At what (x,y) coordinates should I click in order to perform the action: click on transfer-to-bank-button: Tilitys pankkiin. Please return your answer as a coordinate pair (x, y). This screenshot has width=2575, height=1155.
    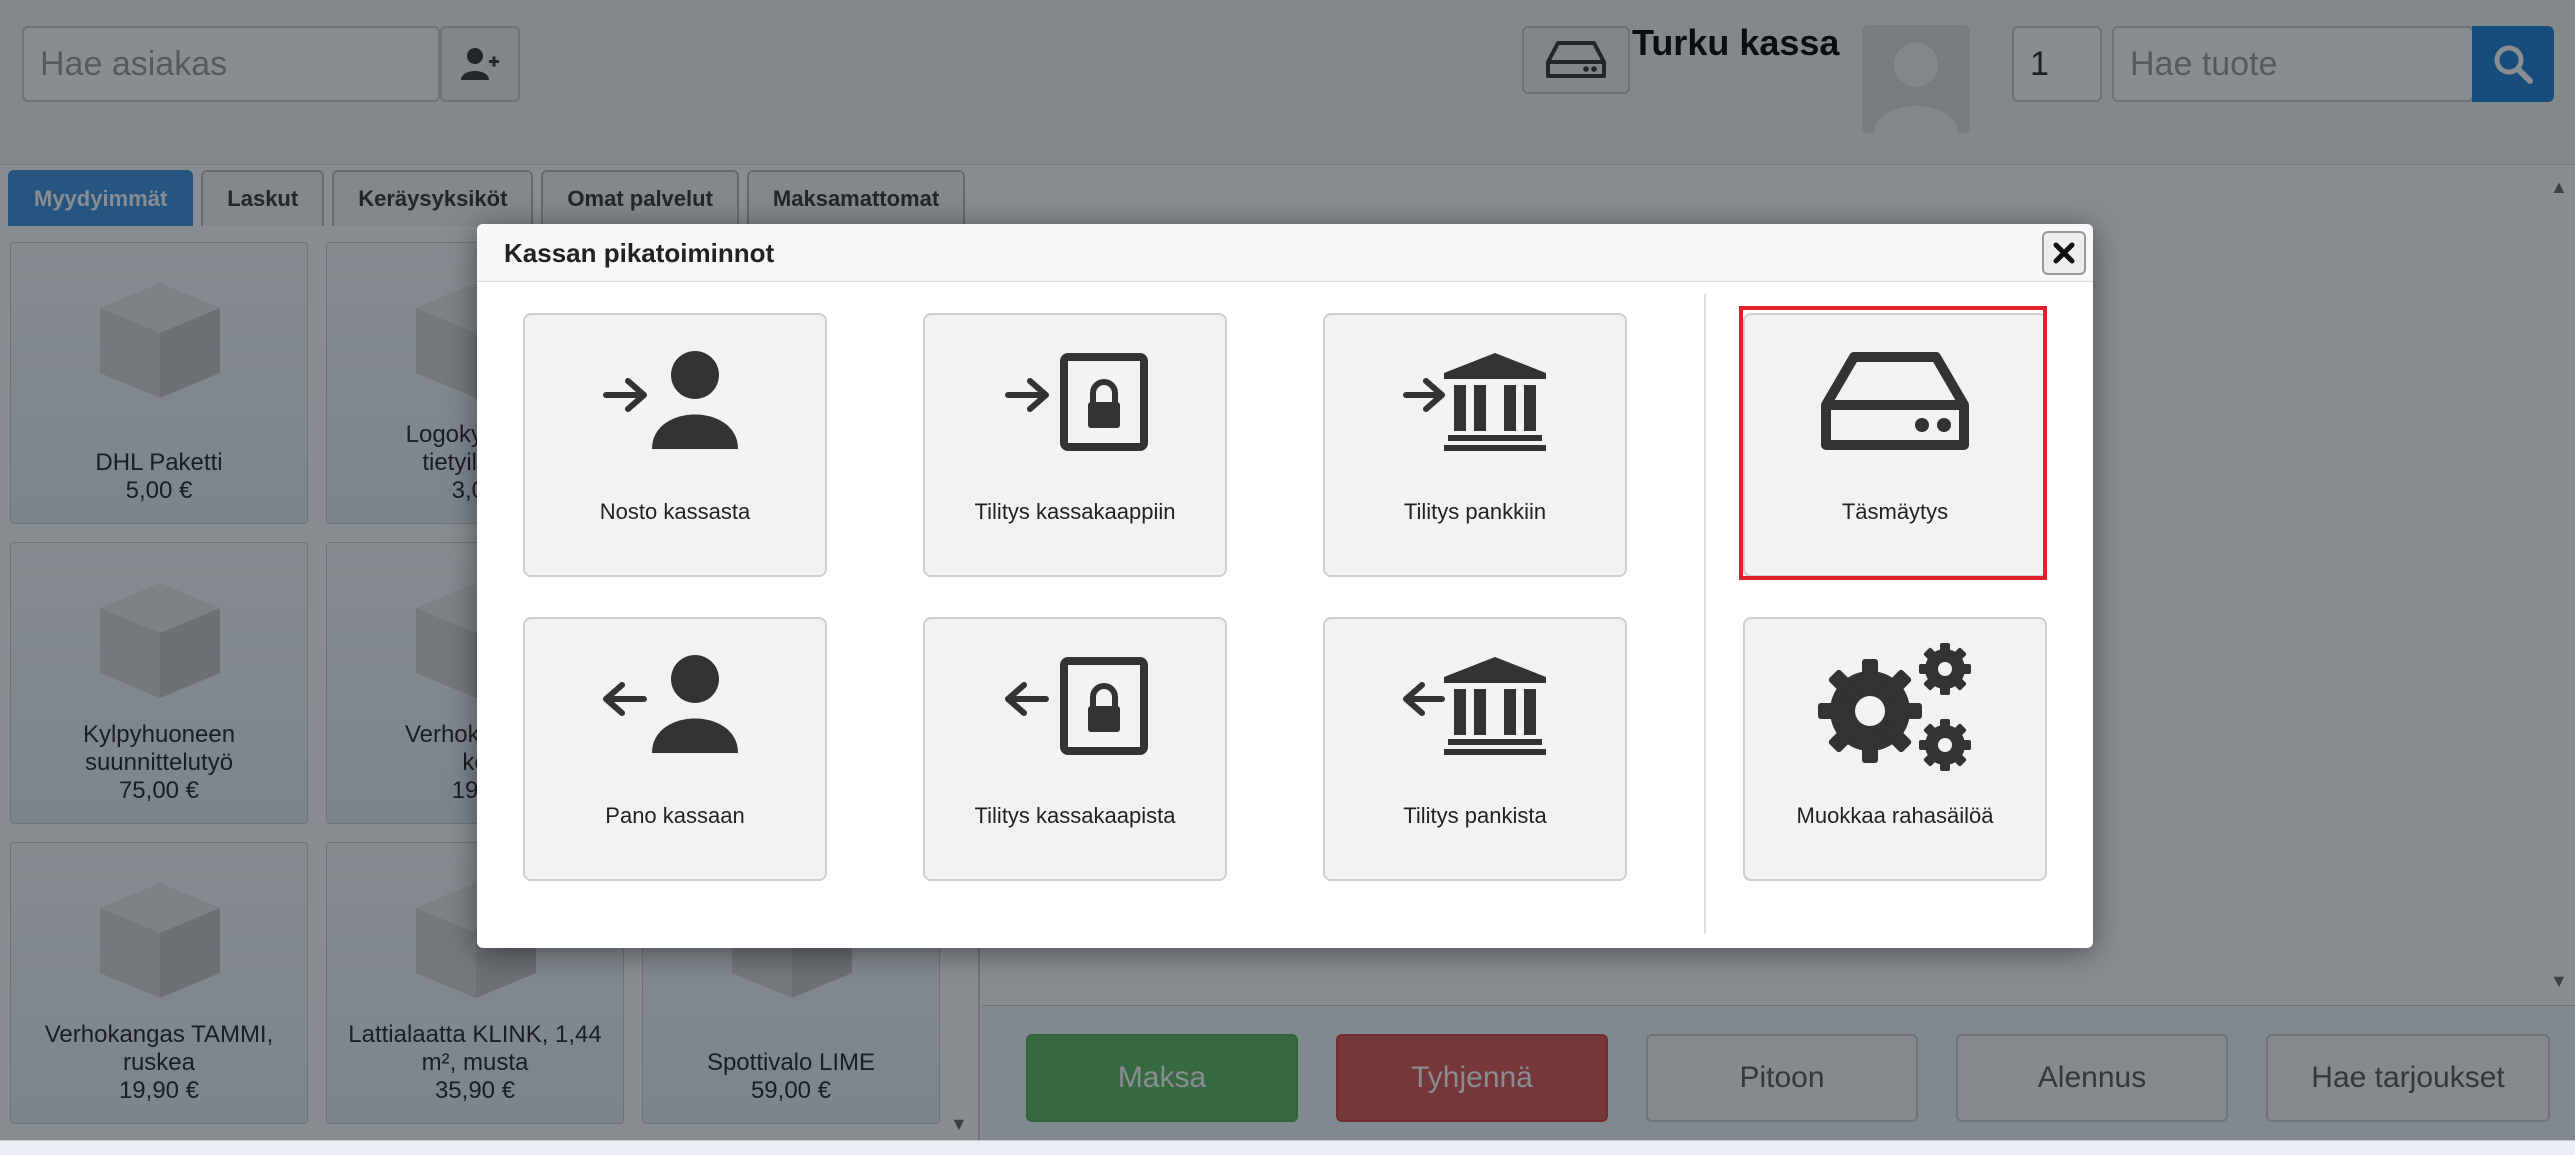
    Looking at the image, I should click on (1475, 445).